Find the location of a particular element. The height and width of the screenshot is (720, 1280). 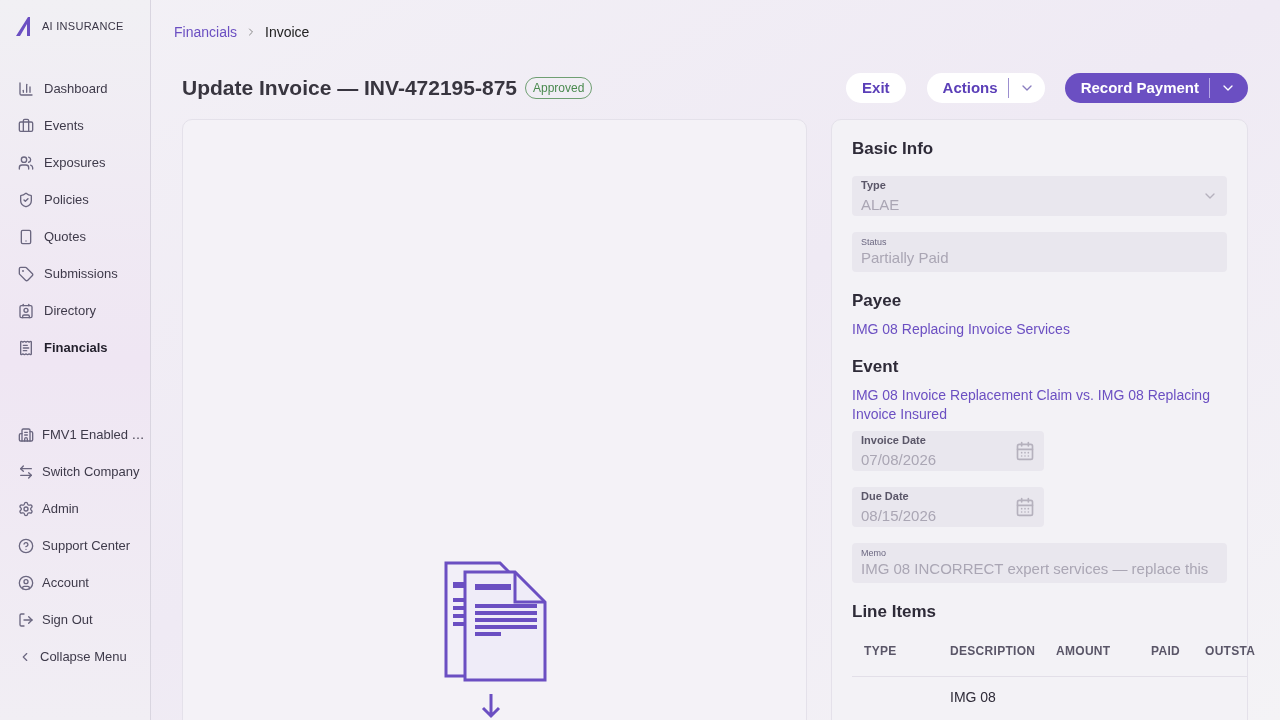

column-header: PAID is located at coordinates (1166, 651).